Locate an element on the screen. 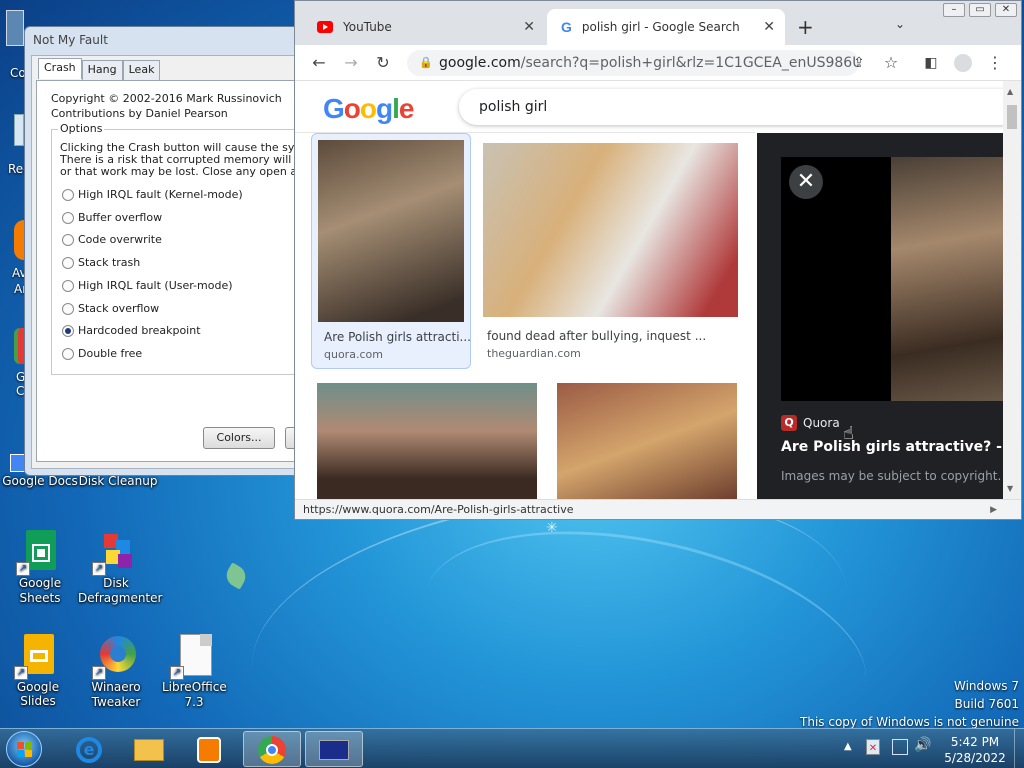 The image size is (1024, 768). tab-hang: Hang is located at coordinates (102, 70).